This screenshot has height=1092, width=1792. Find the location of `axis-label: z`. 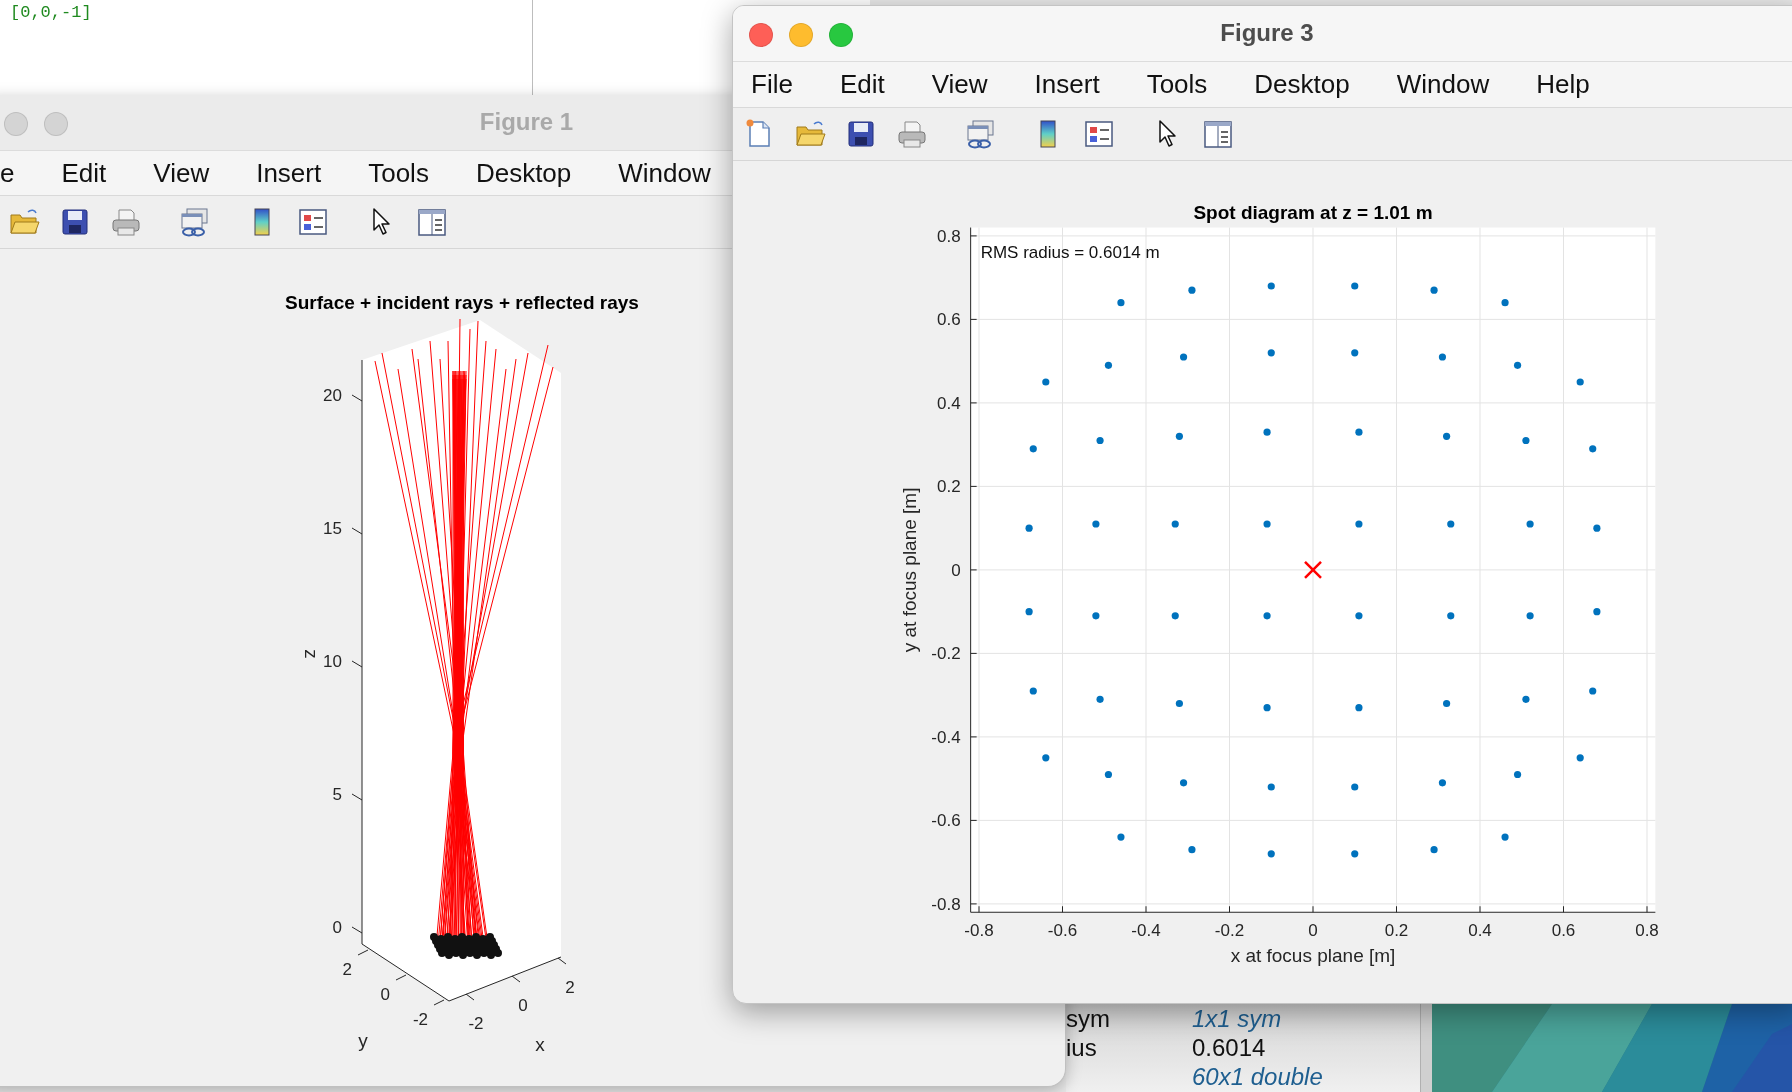

axis-label: z is located at coordinates (311, 654).